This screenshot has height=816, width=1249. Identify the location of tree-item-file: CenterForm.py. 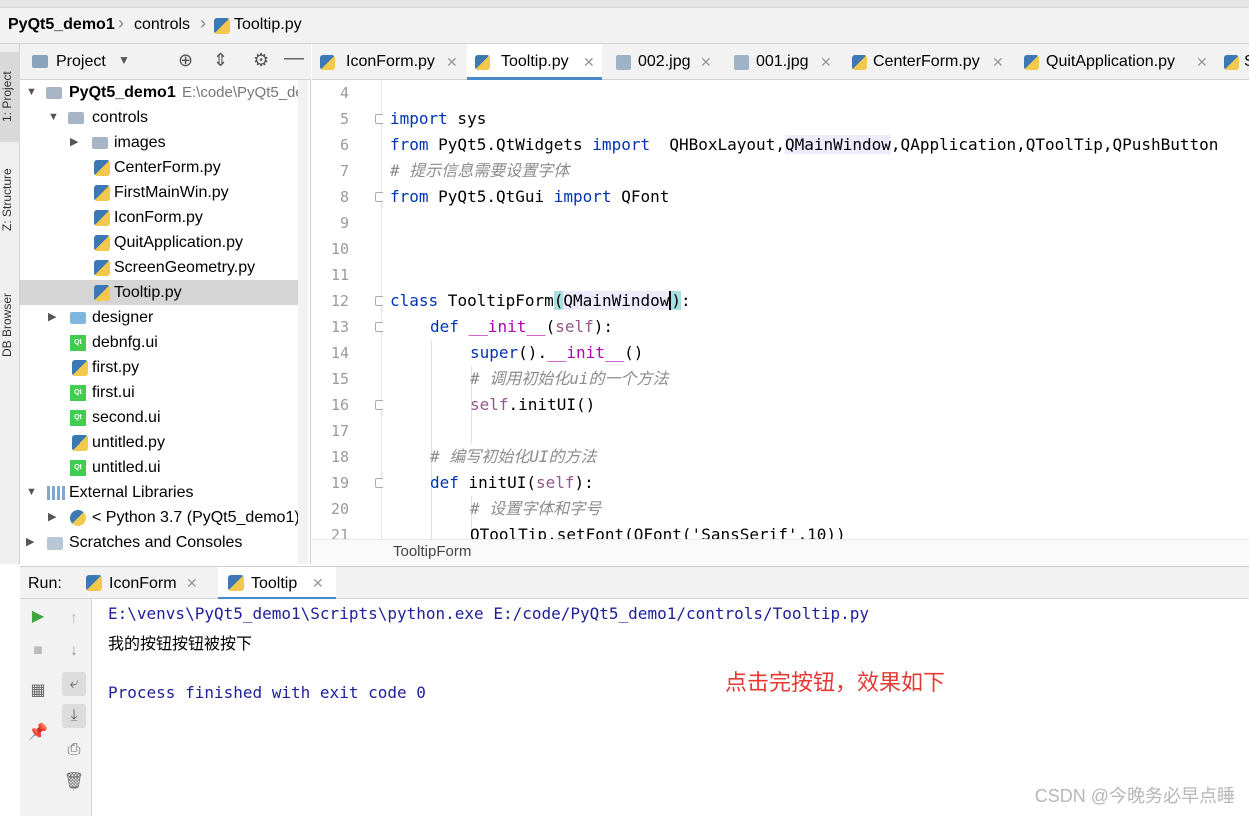
(162, 167).